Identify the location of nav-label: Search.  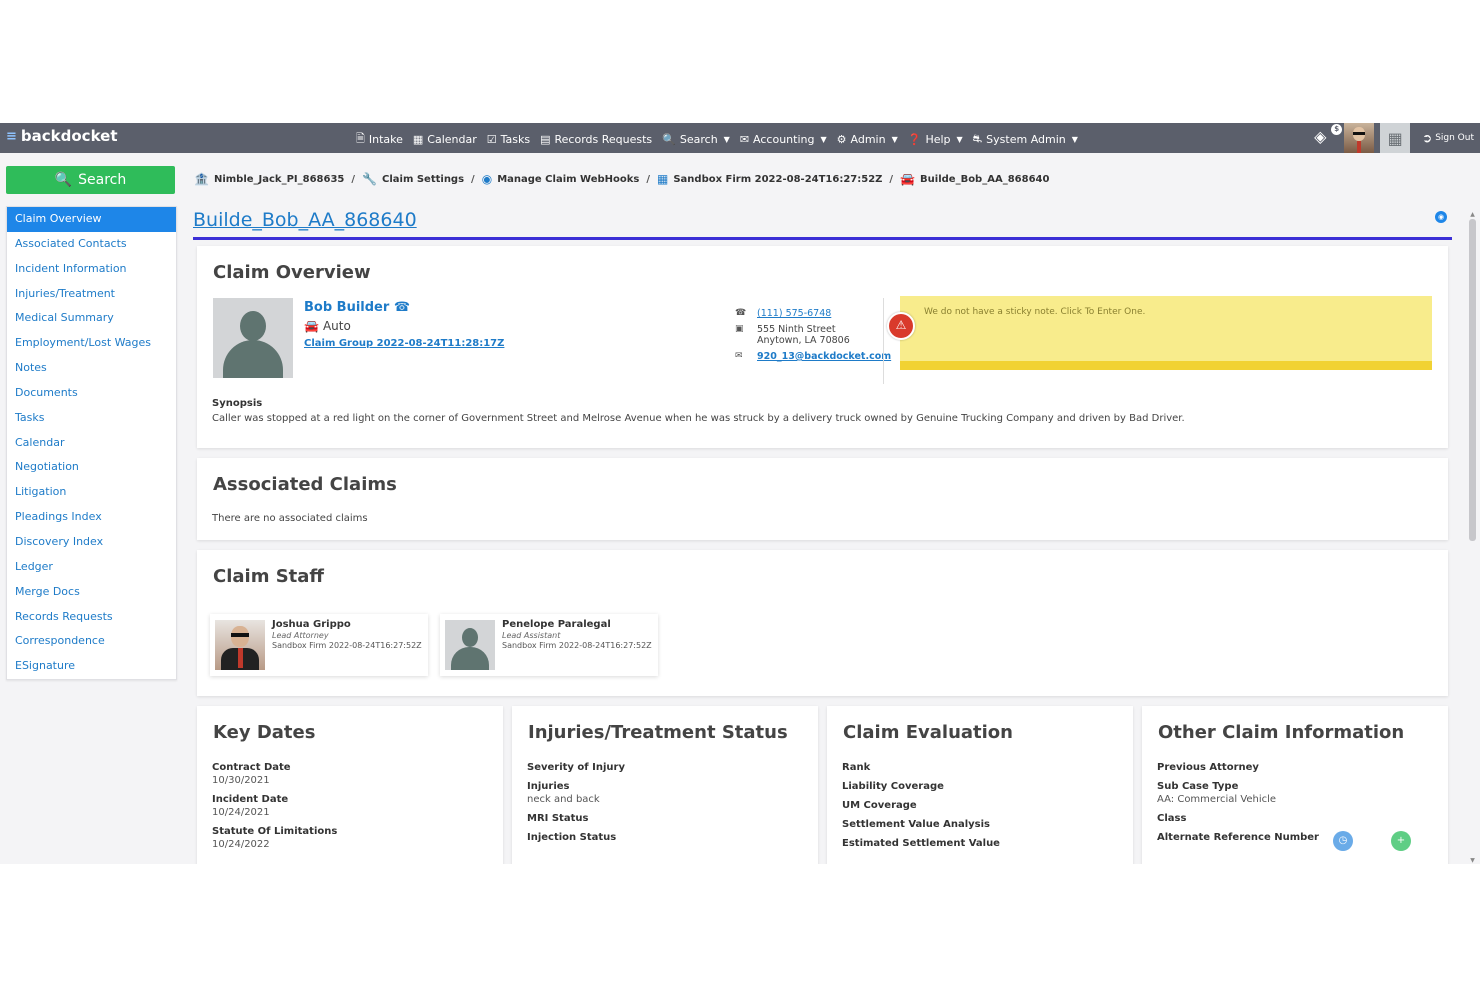
(698, 139).